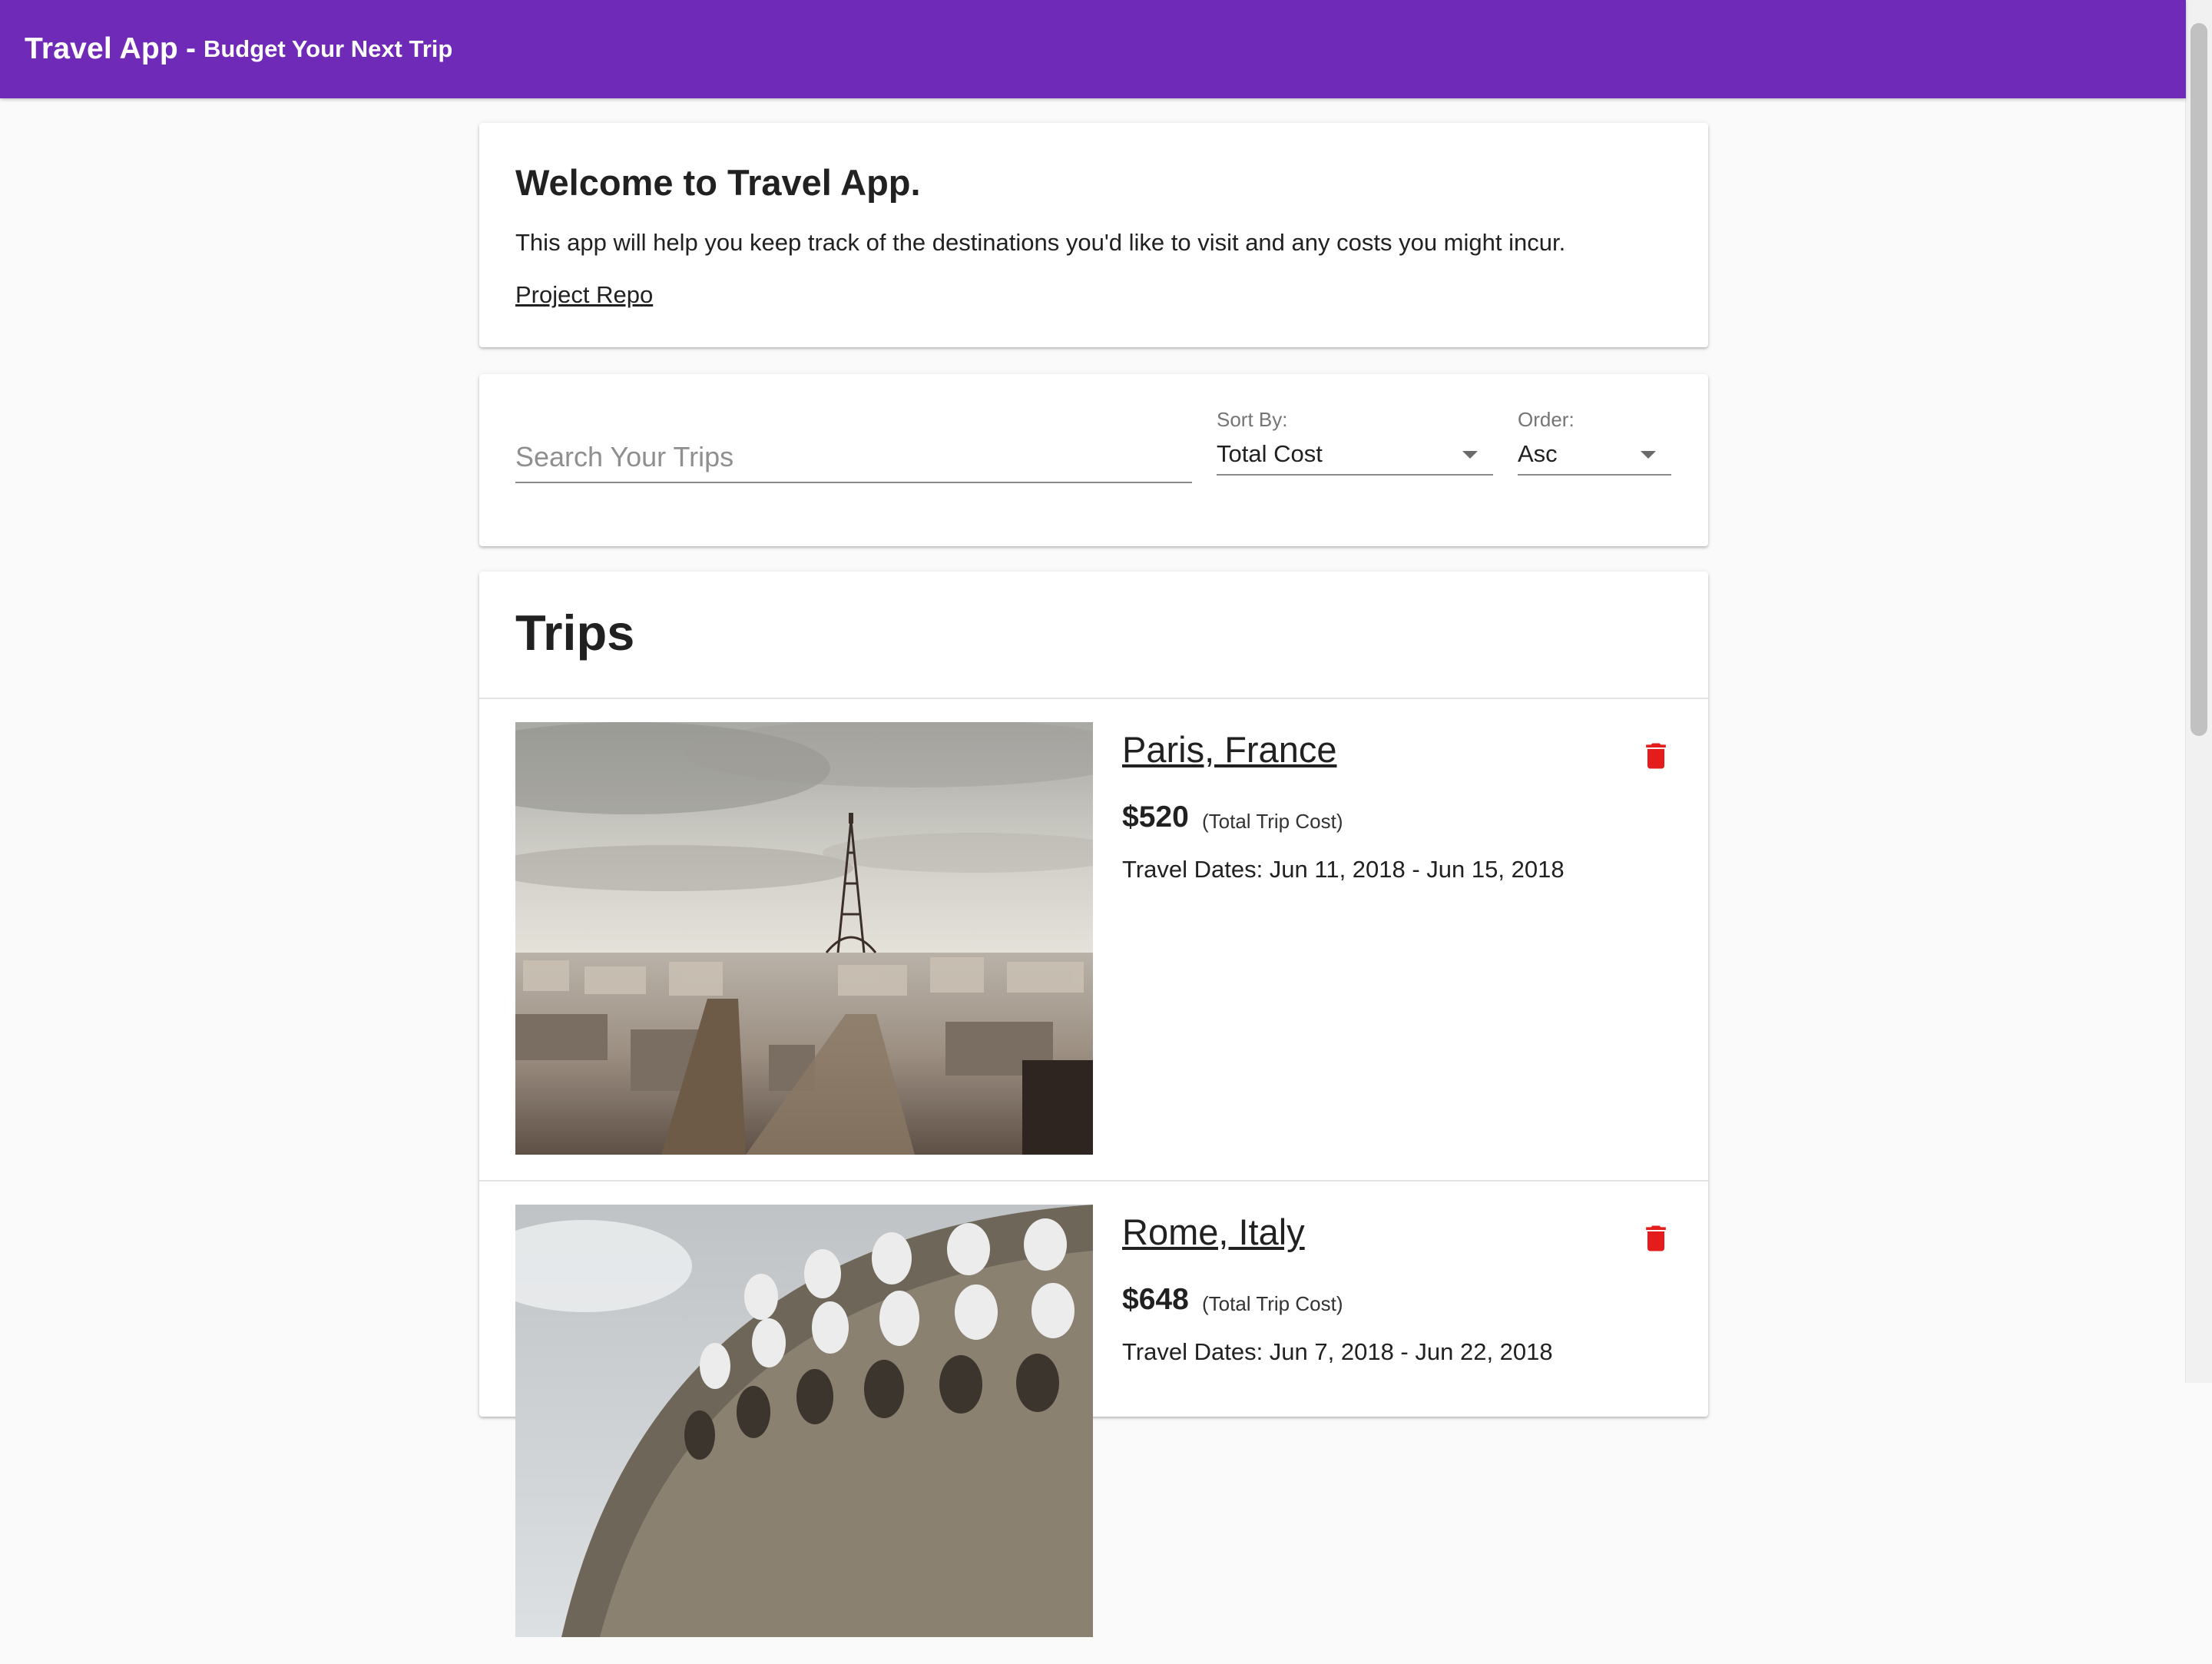 The image size is (2212, 1664). What do you see at coordinates (575, 633) in the screenshot?
I see `trips-heading: Trips` at bounding box center [575, 633].